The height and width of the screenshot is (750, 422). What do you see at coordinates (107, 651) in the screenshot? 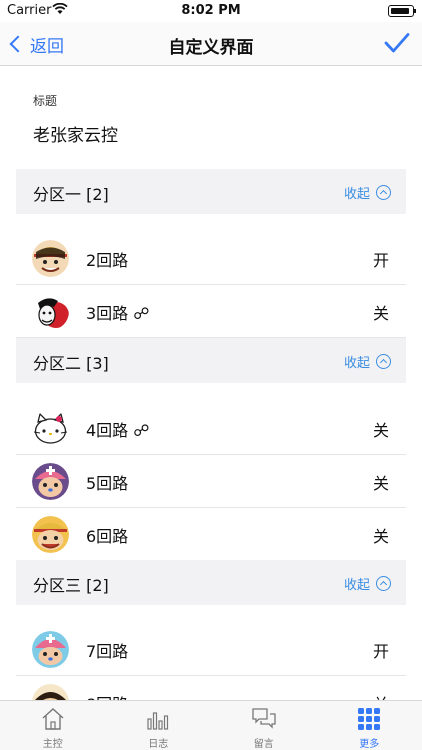
I see `circuit-name: 7回路` at bounding box center [107, 651].